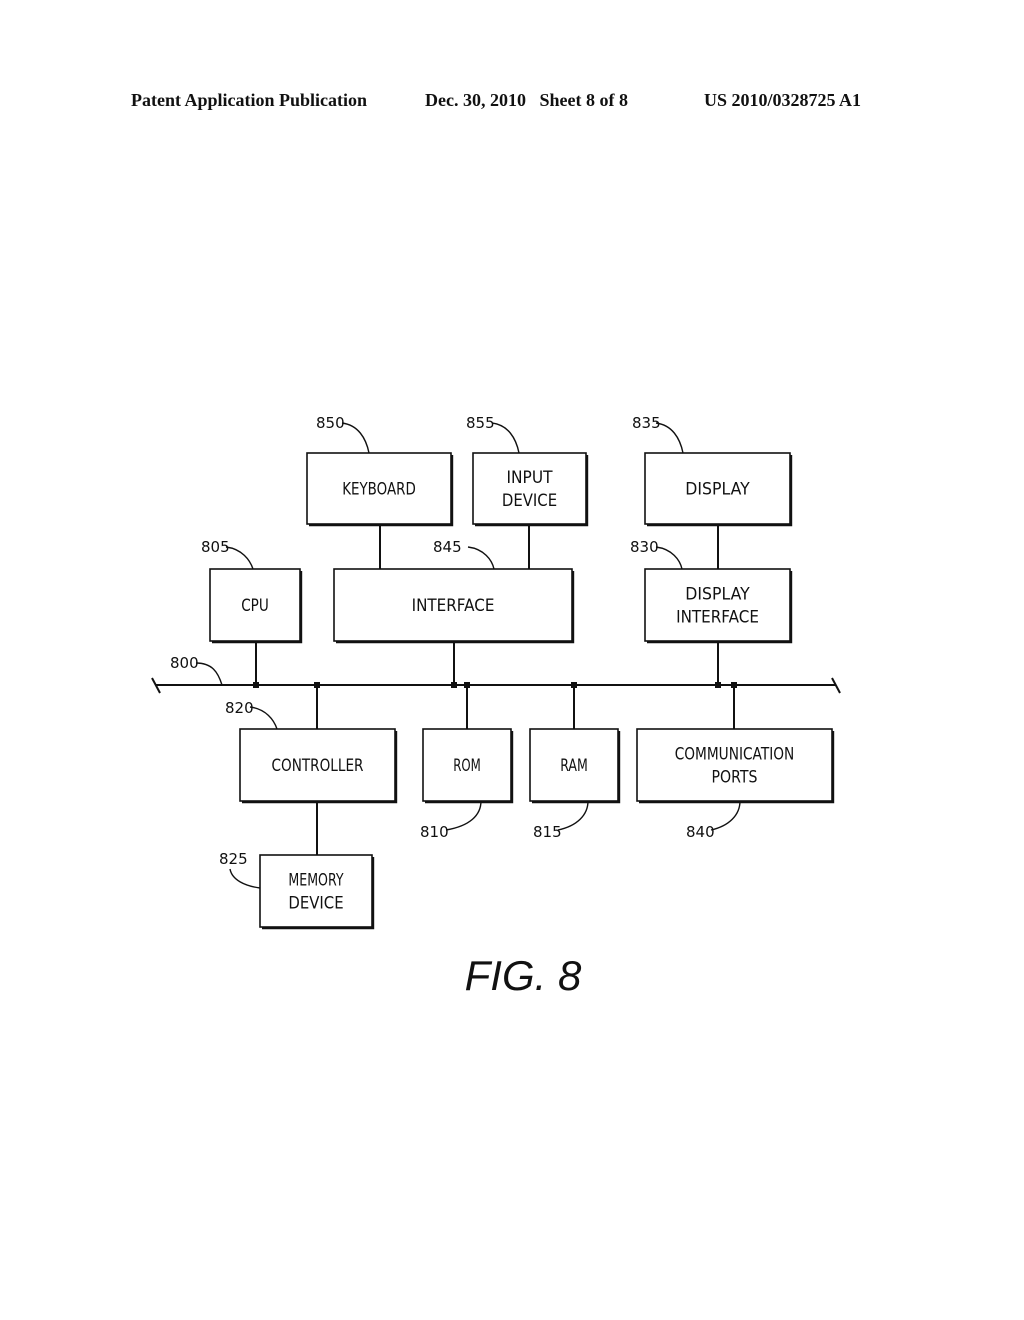 The image size is (1024, 1320). I want to click on block-label: ROM, so click(467, 766).